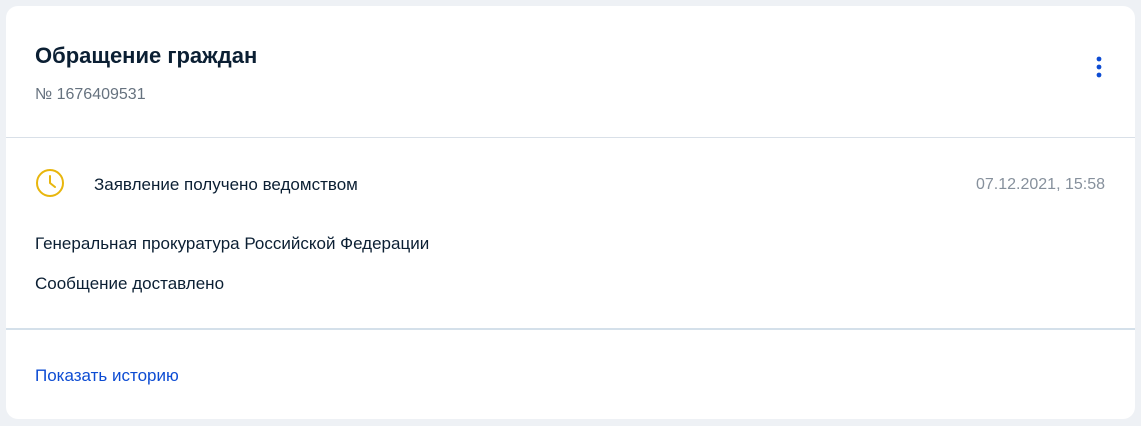  Describe the element at coordinates (146, 55) in the screenshot. I see `card-title: Обращение граждан` at that location.